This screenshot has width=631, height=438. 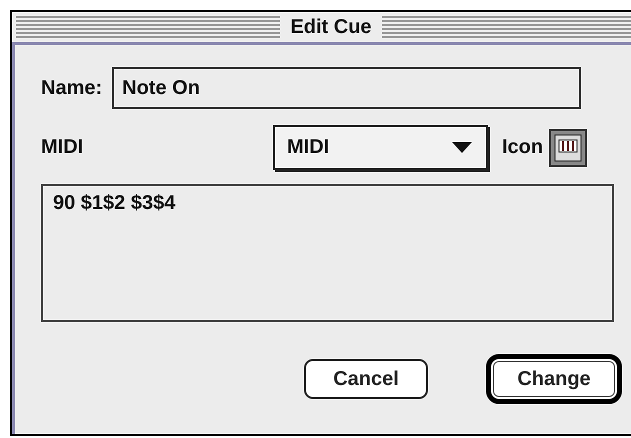 I want to click on window-title: Edit Cue, so click(x=331, y=27).